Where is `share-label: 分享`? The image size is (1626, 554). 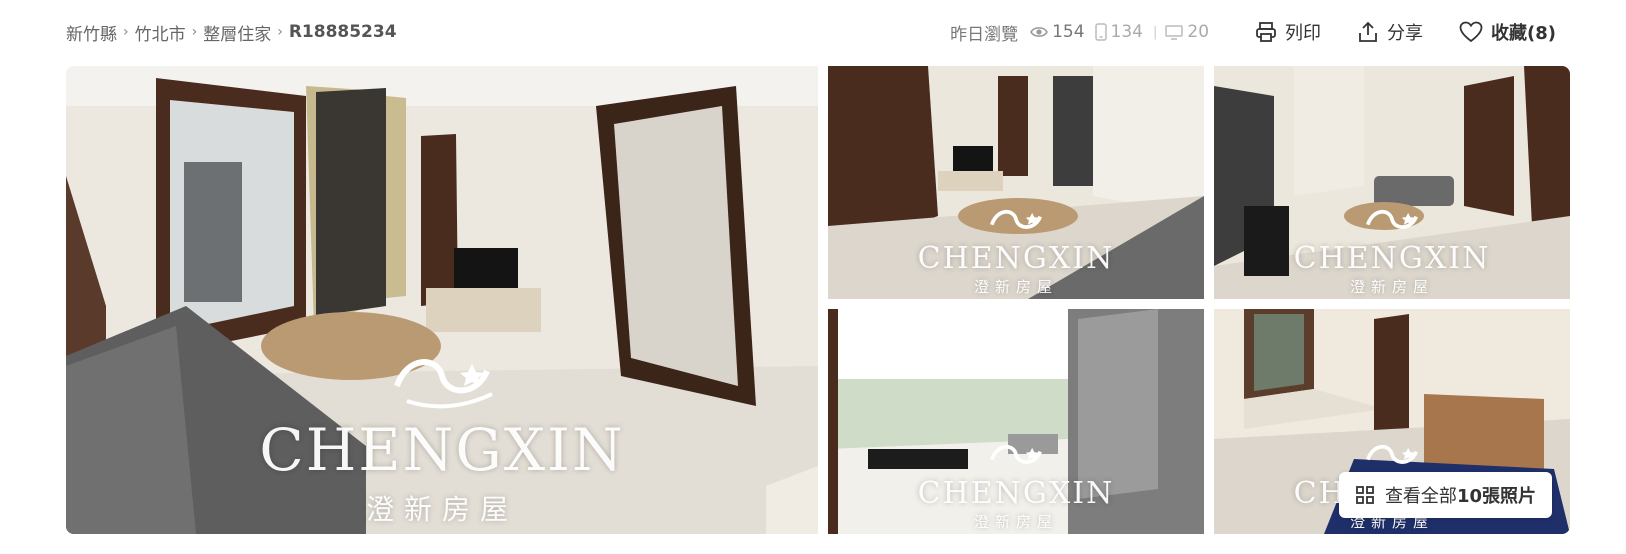
share-label: 分享 is located at coordinates (1405, 33).